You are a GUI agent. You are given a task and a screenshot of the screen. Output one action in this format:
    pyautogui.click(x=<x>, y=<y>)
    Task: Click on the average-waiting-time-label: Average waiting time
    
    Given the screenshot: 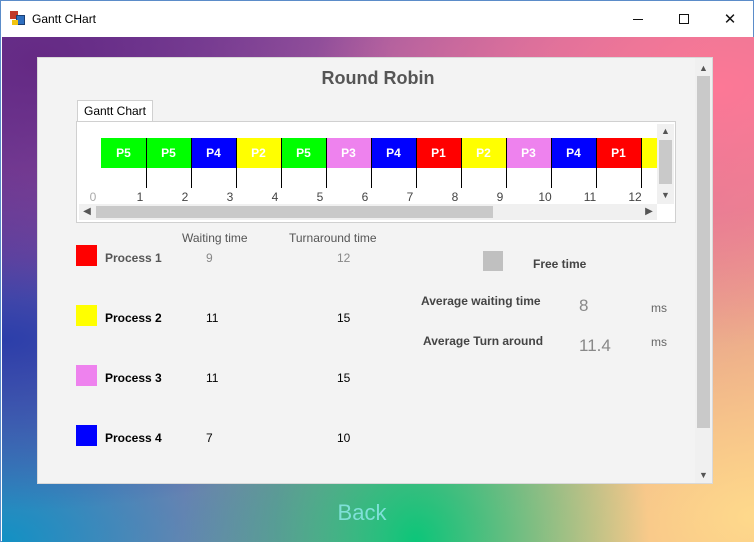 What is the action you would take?
    pyautogui.click(x=481, y=301)
    